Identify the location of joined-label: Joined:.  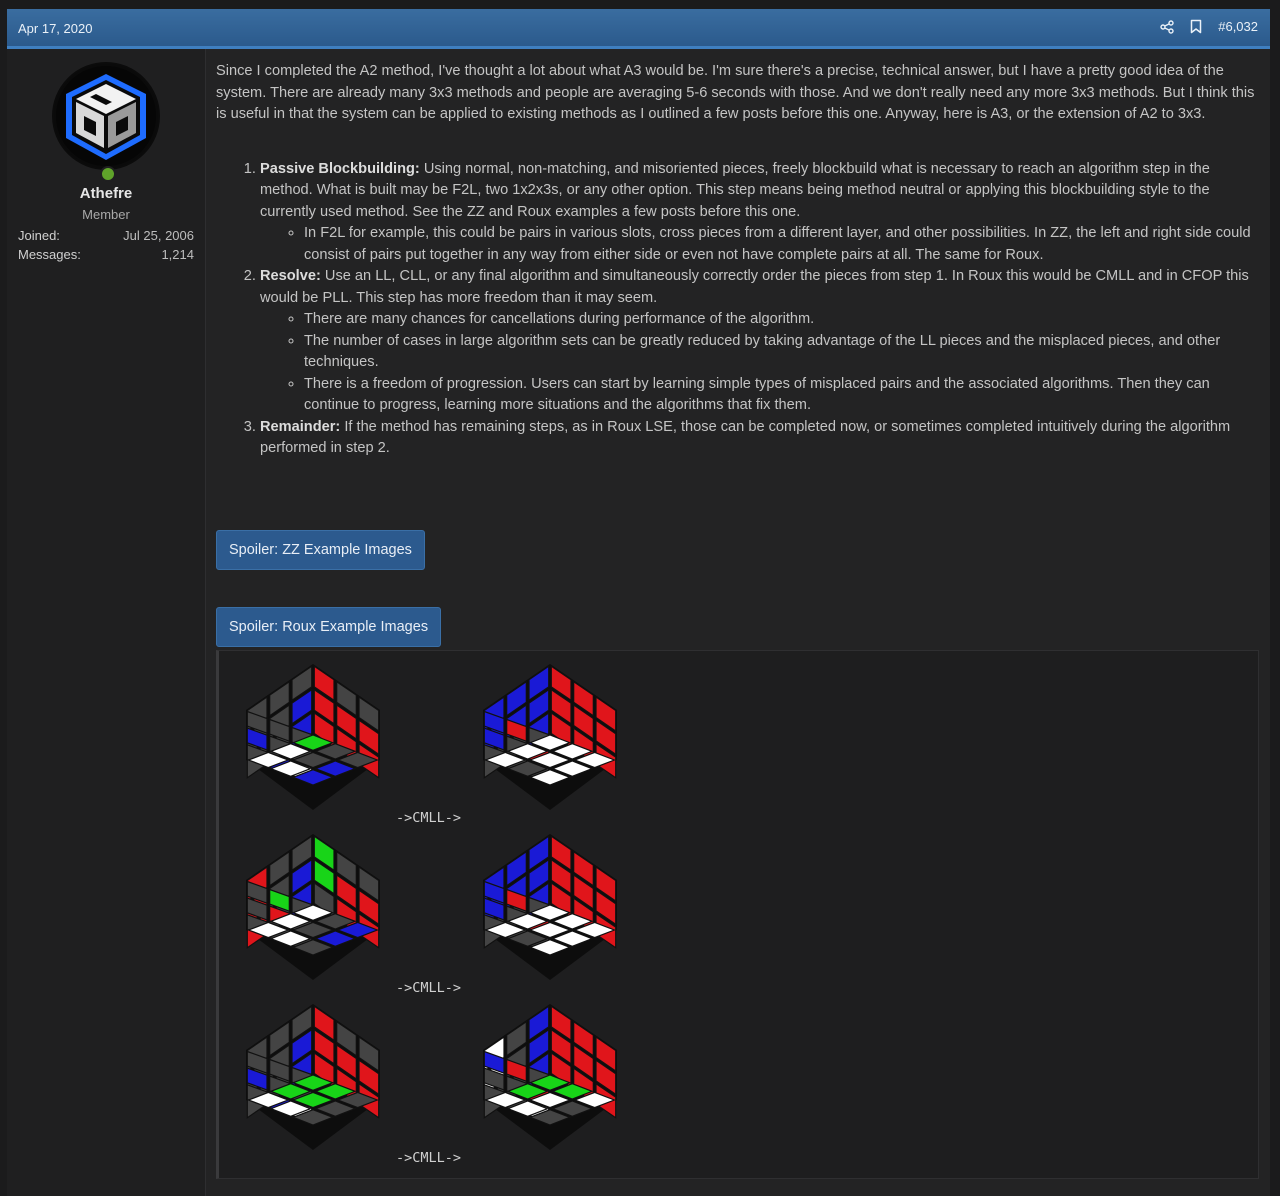
(39, 235).